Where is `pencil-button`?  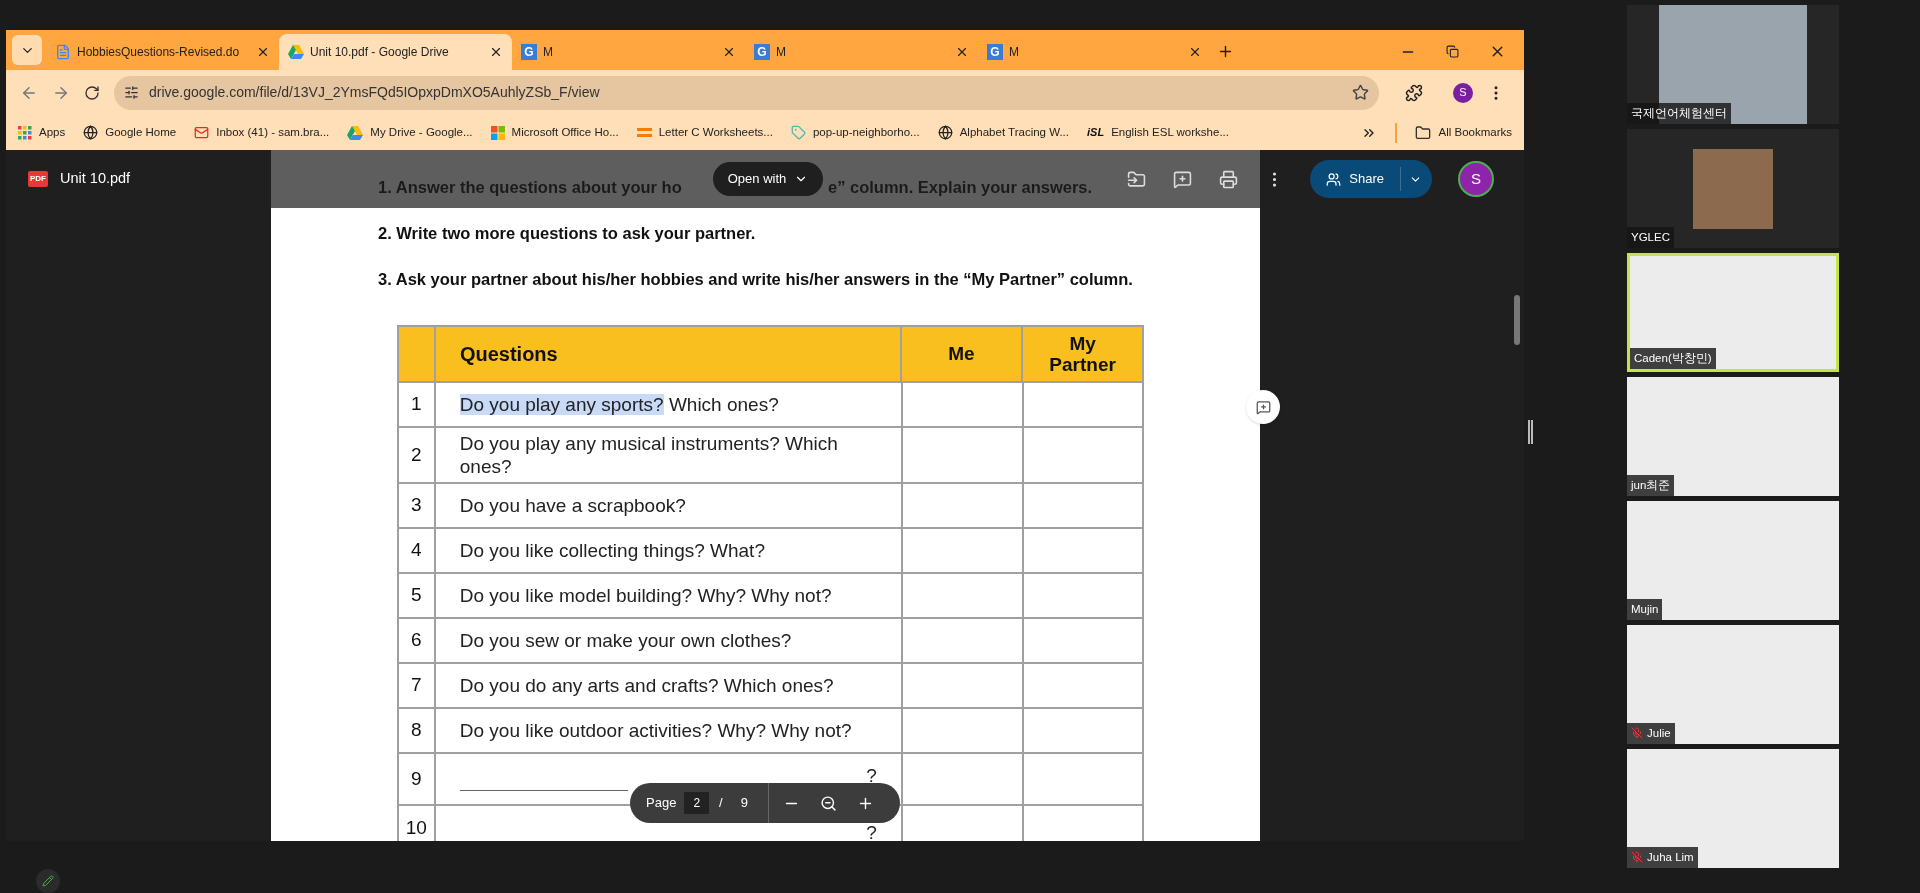
pencil-button is located at coordinates (48, 881).